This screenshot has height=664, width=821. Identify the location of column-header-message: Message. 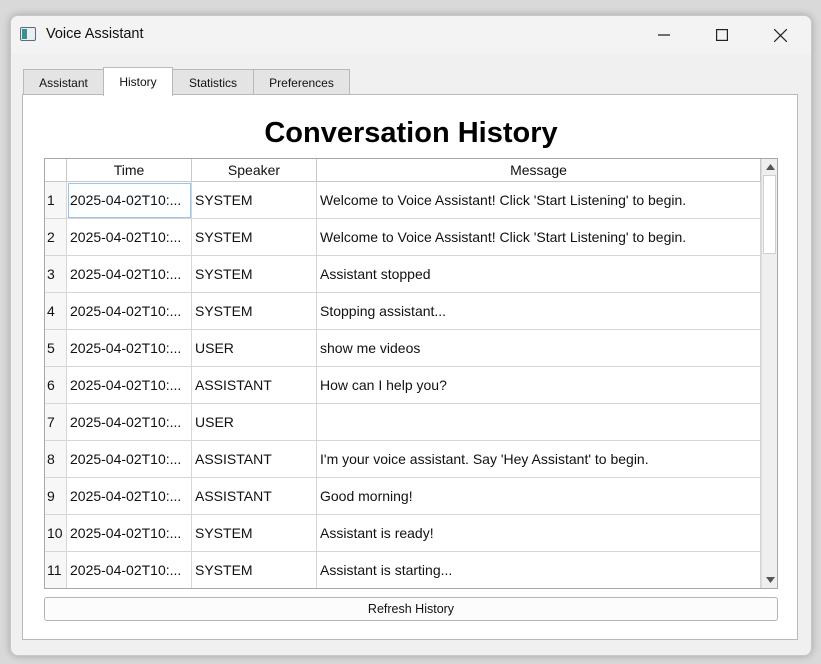
(539, 170).